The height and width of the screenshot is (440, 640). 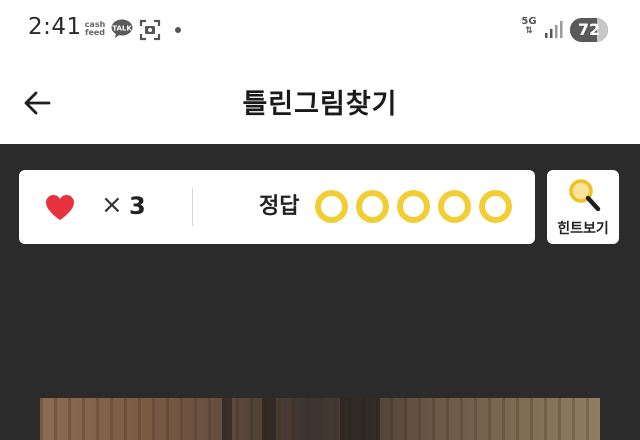 I want to click on cashfeed-notification-icon: cash feed, so click(x=95, y=29).